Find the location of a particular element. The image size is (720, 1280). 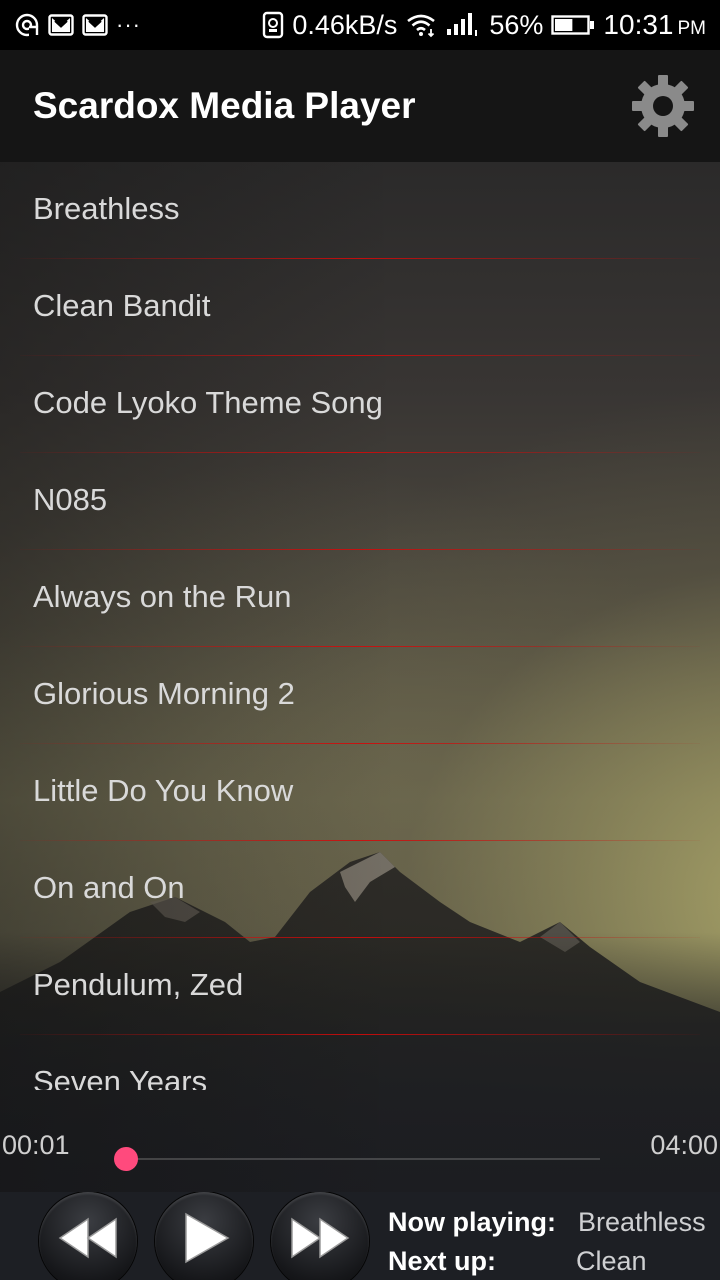

status-bar: ··· 0.46kB/s 56% 10:31 PM is located at coordinates (360, 25).